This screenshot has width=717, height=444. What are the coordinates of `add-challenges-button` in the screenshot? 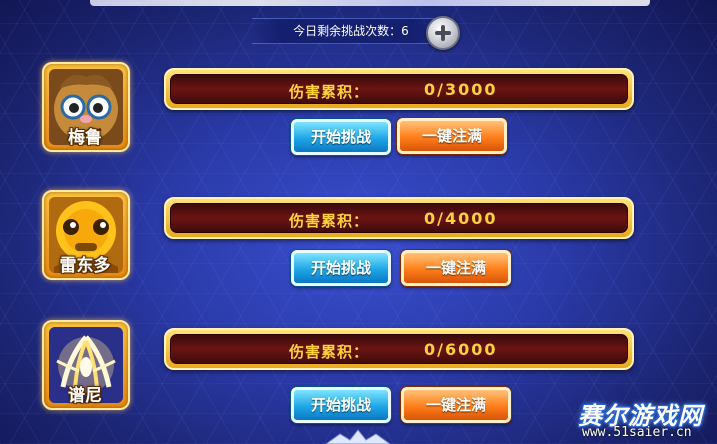 It's located at (443, 33).